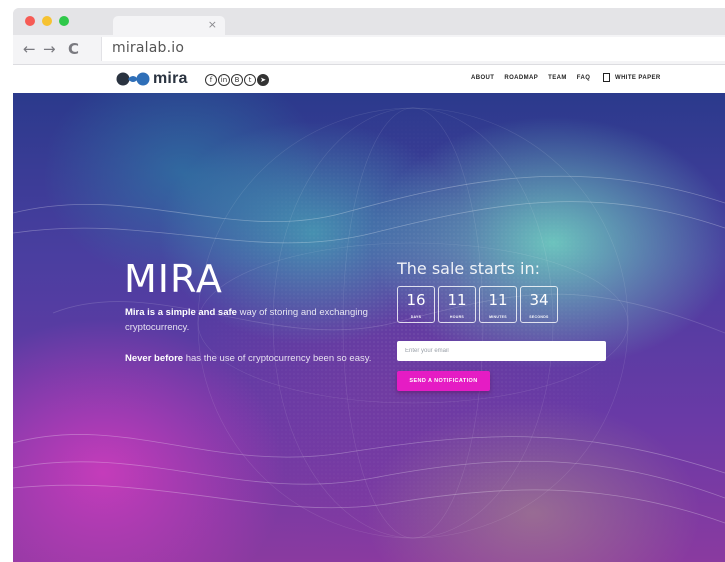 This screenshot has width=725, height=562. I want to click on close-window-button, so click(30, 21).